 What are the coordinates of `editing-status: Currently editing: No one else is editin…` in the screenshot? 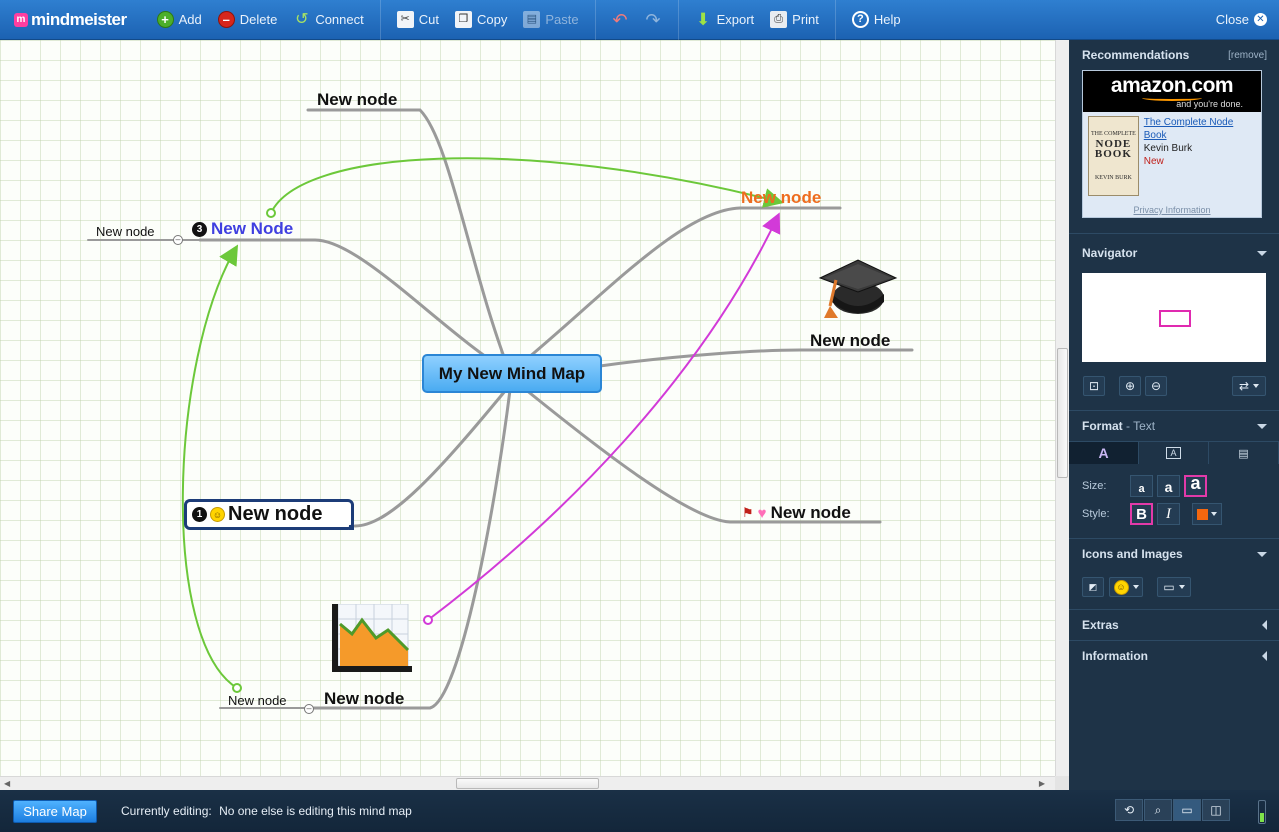 It's located at (266, 811).